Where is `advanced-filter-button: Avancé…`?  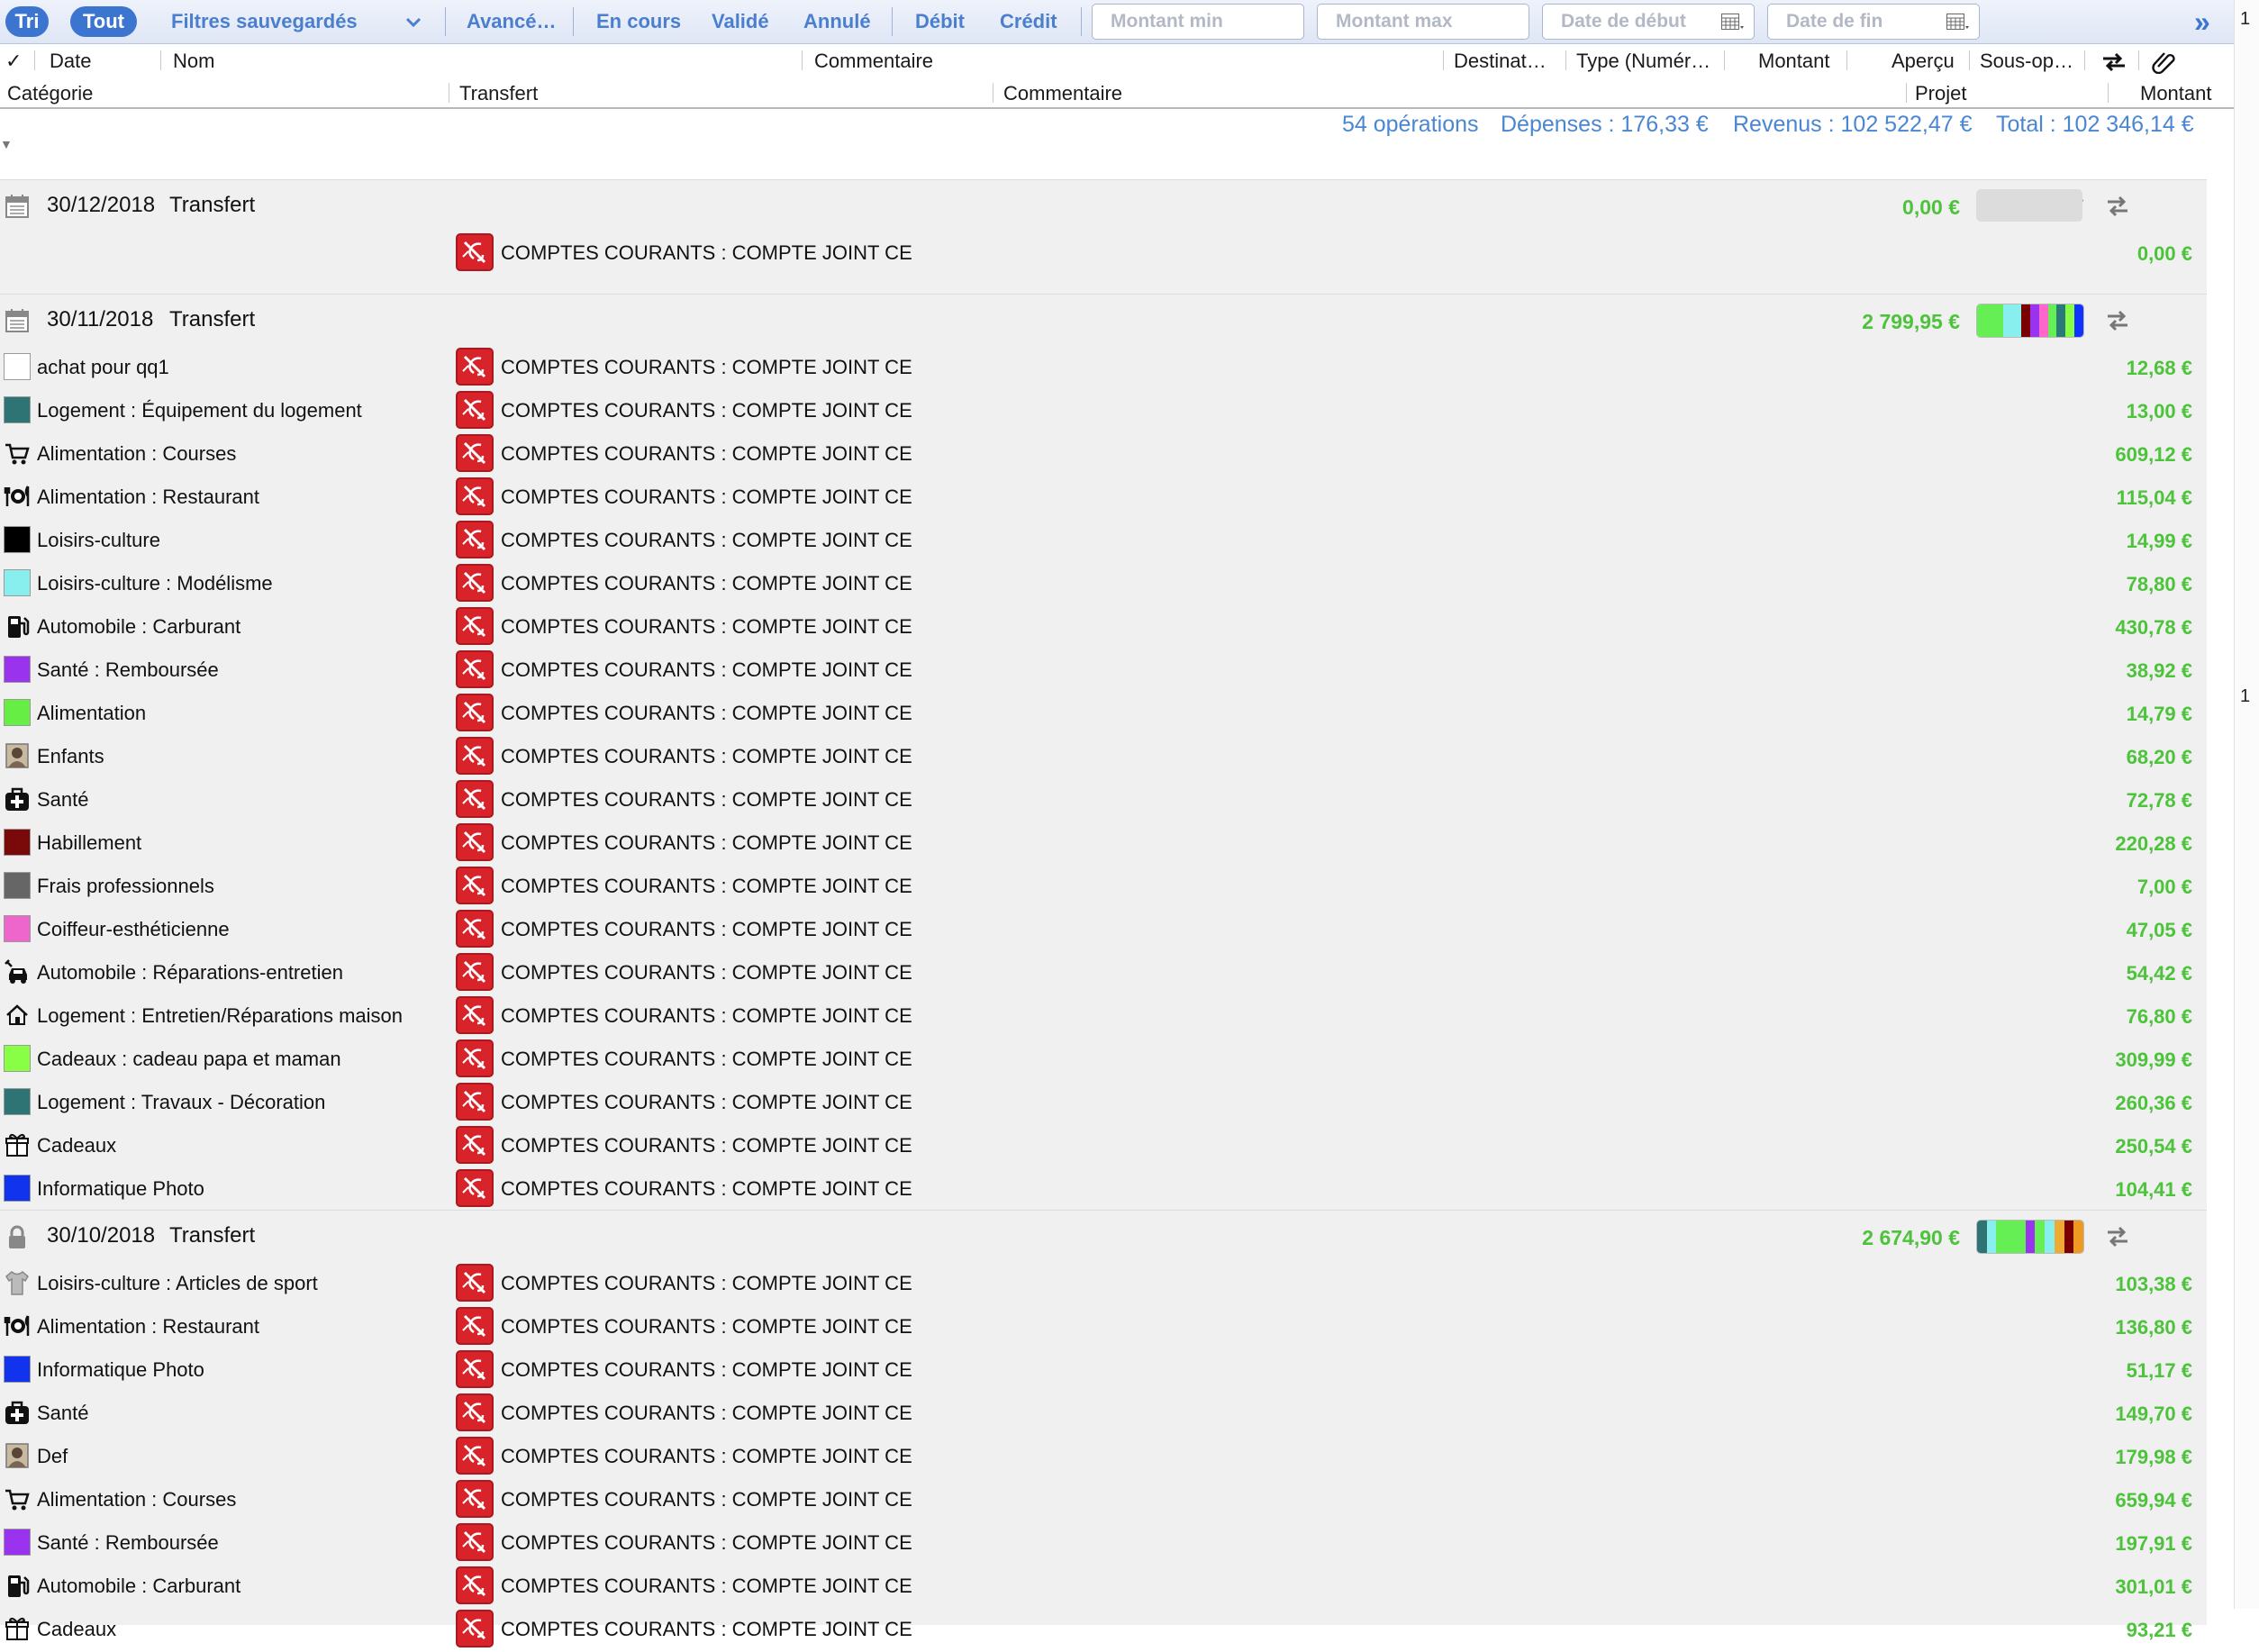
advanced-filter-button: Avancé… is located at coordinates (511, 21).